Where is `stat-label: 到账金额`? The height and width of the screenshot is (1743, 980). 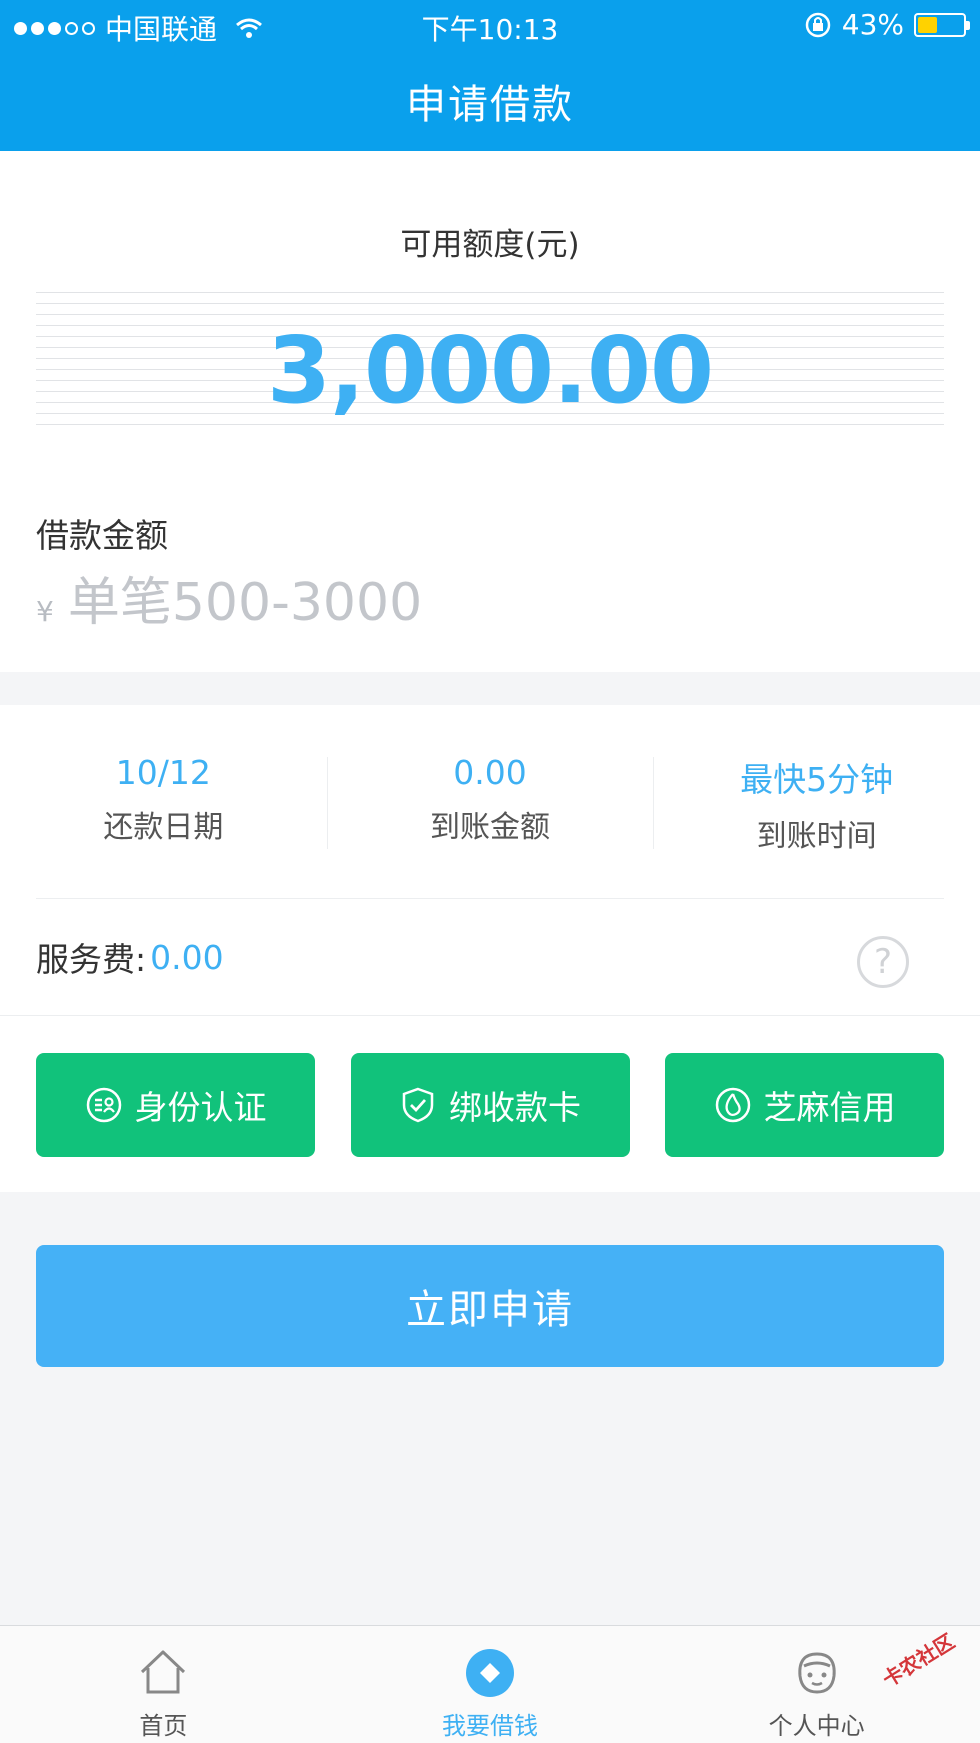 stat-label: 到账金额 is located at coordinates (490, 827).